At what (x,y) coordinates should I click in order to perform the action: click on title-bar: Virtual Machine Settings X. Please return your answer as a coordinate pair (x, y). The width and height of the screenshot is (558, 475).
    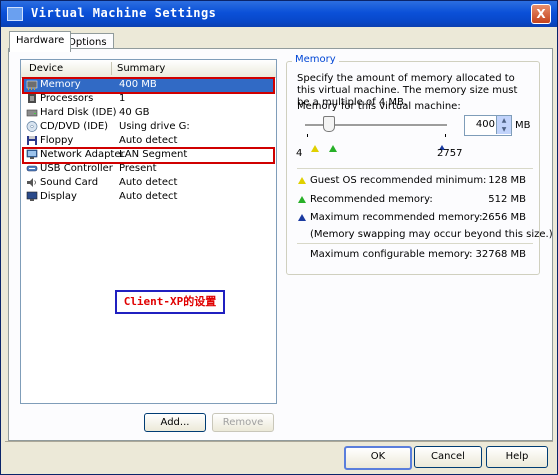
    Looking at the image, I should click on (279, 14).